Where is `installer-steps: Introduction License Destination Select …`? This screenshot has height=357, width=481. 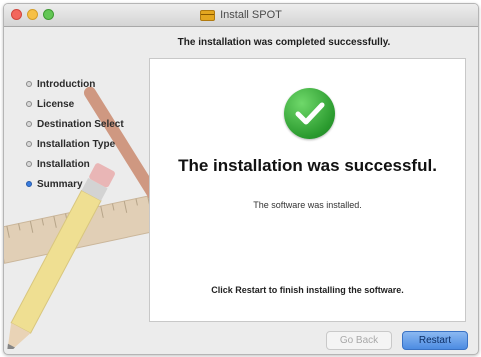 installer-steps: Introduction License Destination Select … is located at coordinates (75, 134).